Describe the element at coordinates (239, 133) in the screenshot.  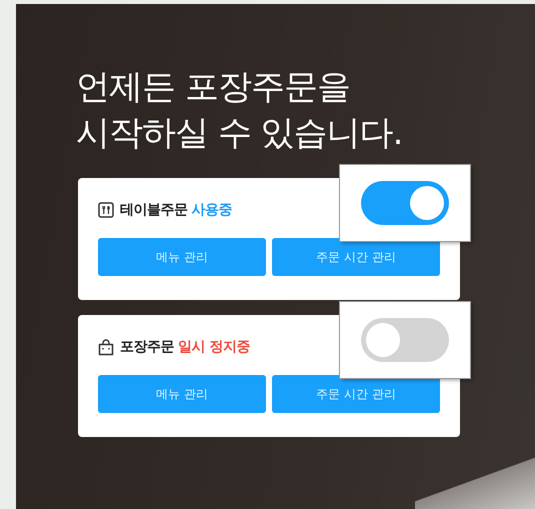
I see `headline: 시작하실 수 있습니다.` at that location.